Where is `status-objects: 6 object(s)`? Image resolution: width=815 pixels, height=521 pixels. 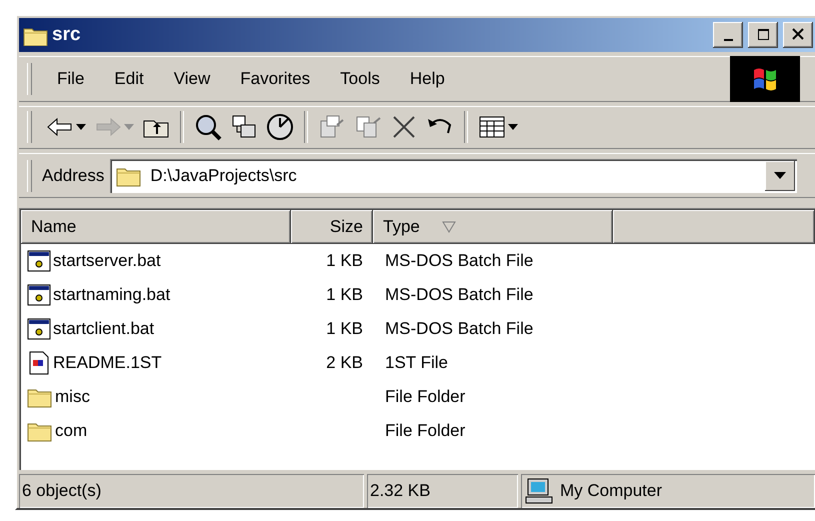
status-objects: 6 object(s) is located at coordinates (191, 491).